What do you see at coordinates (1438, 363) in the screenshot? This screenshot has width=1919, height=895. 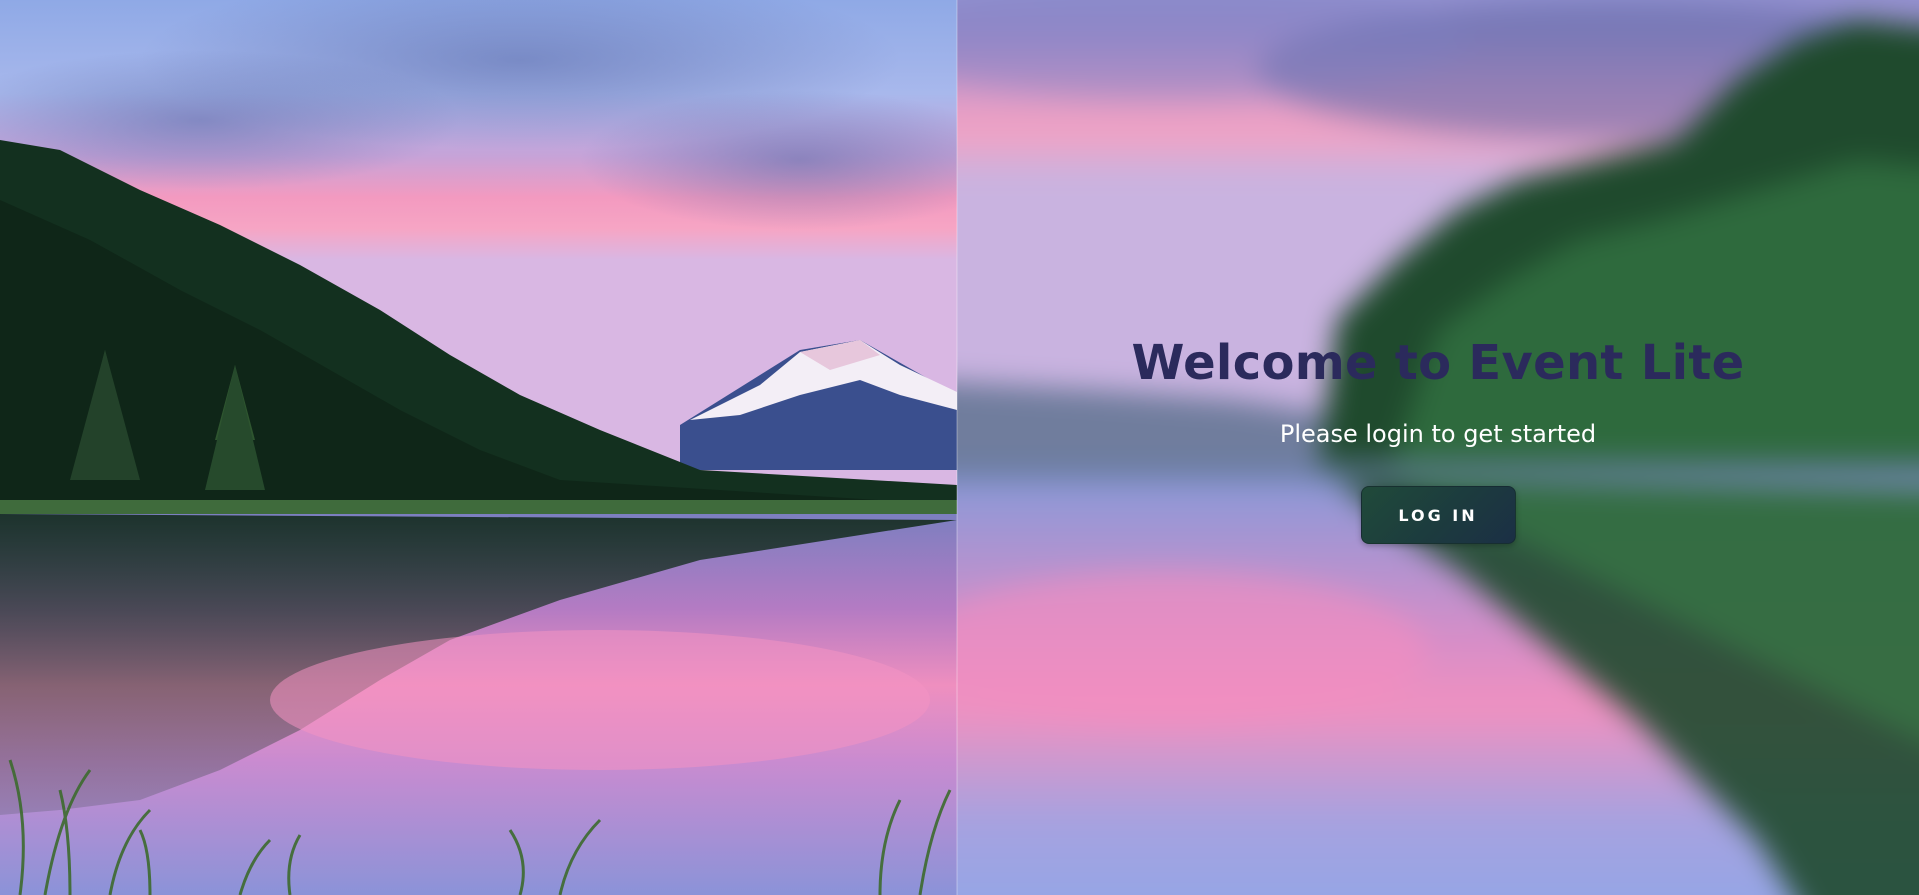 I see `welcome-title: Welcome to Event Lite` at bounding box center [1438, 363].